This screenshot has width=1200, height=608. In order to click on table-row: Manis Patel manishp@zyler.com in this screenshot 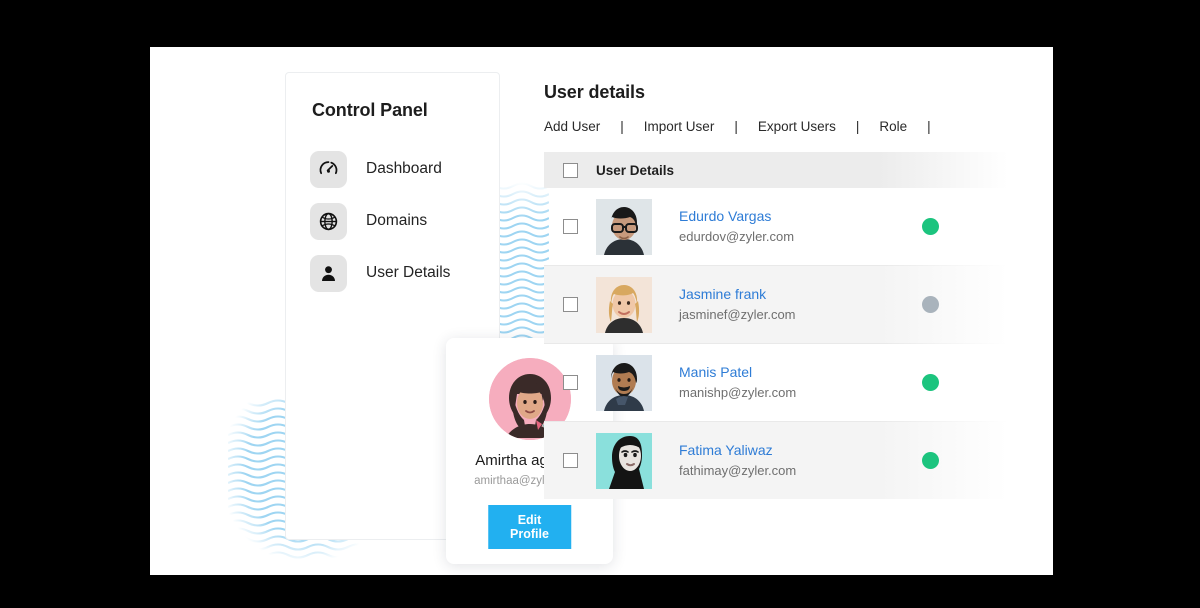, I will do `click(776, 382)`.